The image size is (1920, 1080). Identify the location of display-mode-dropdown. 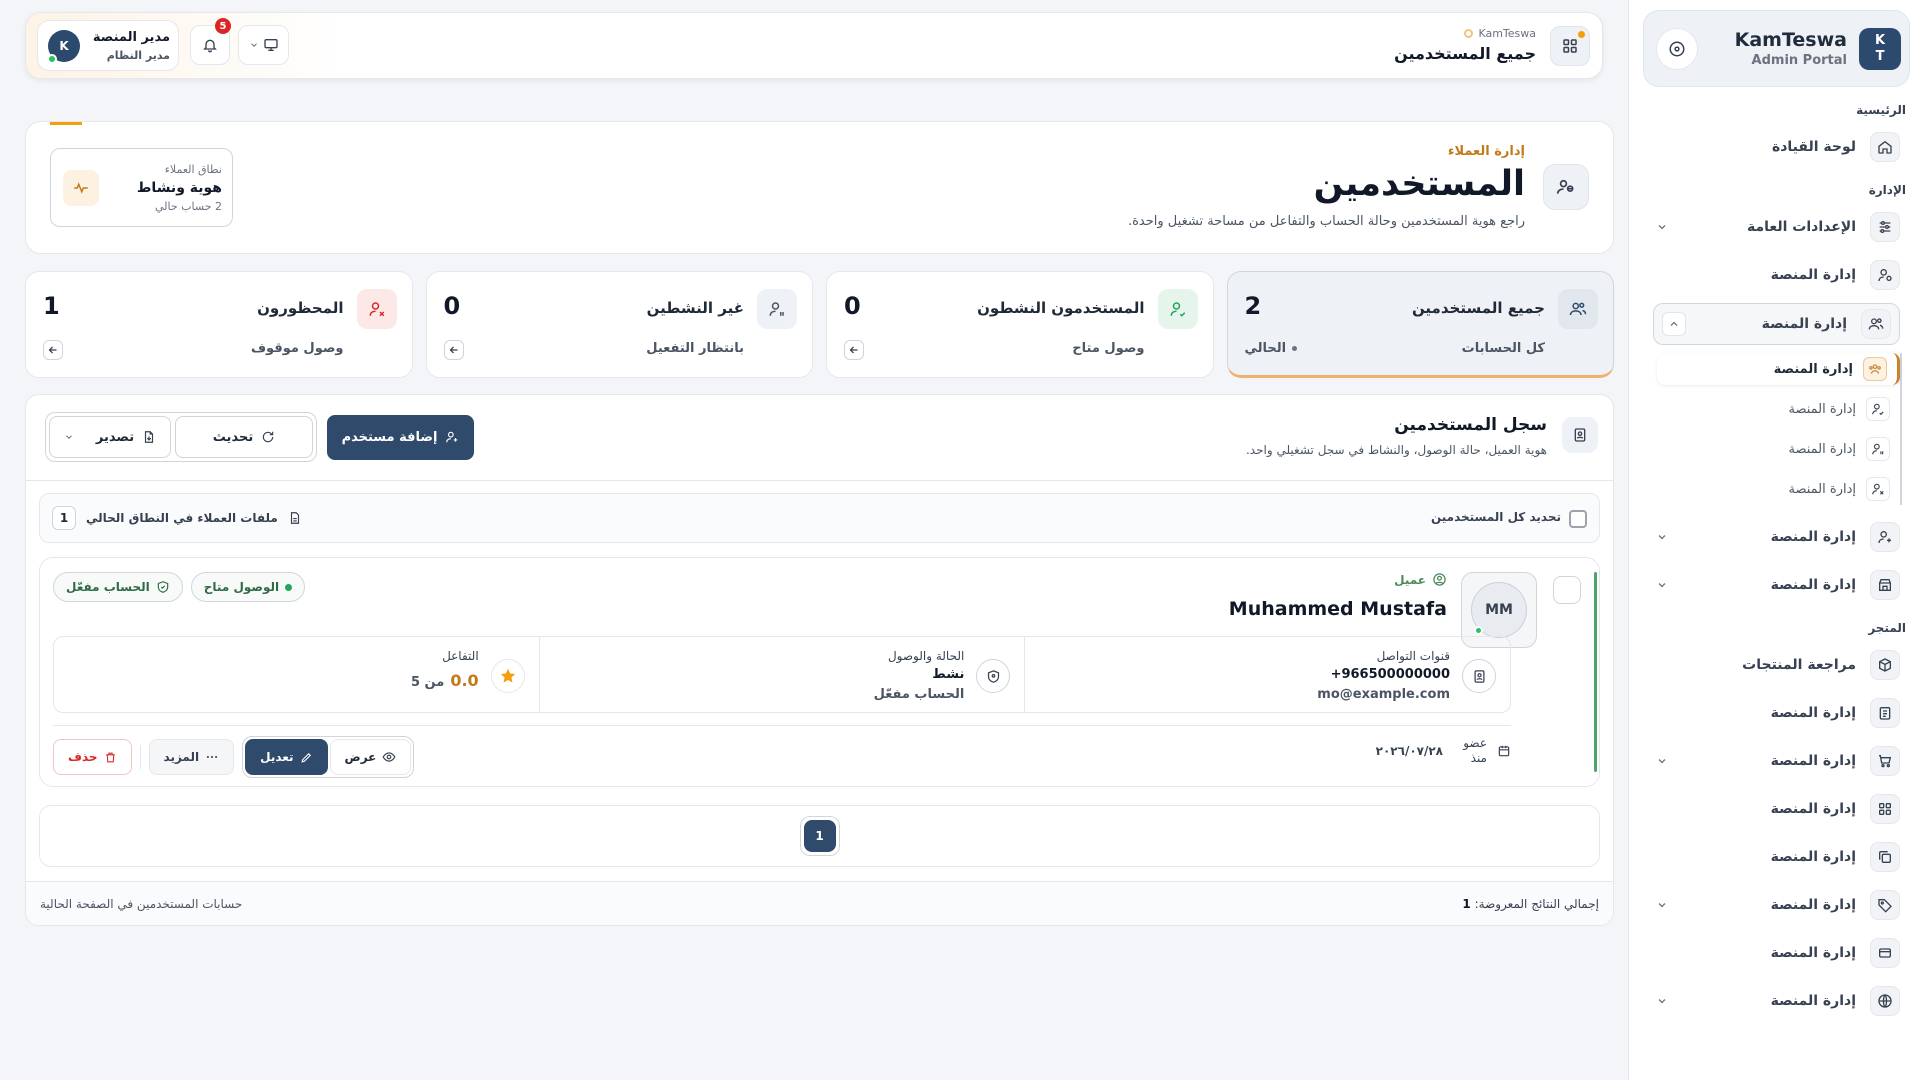
(263, 45).